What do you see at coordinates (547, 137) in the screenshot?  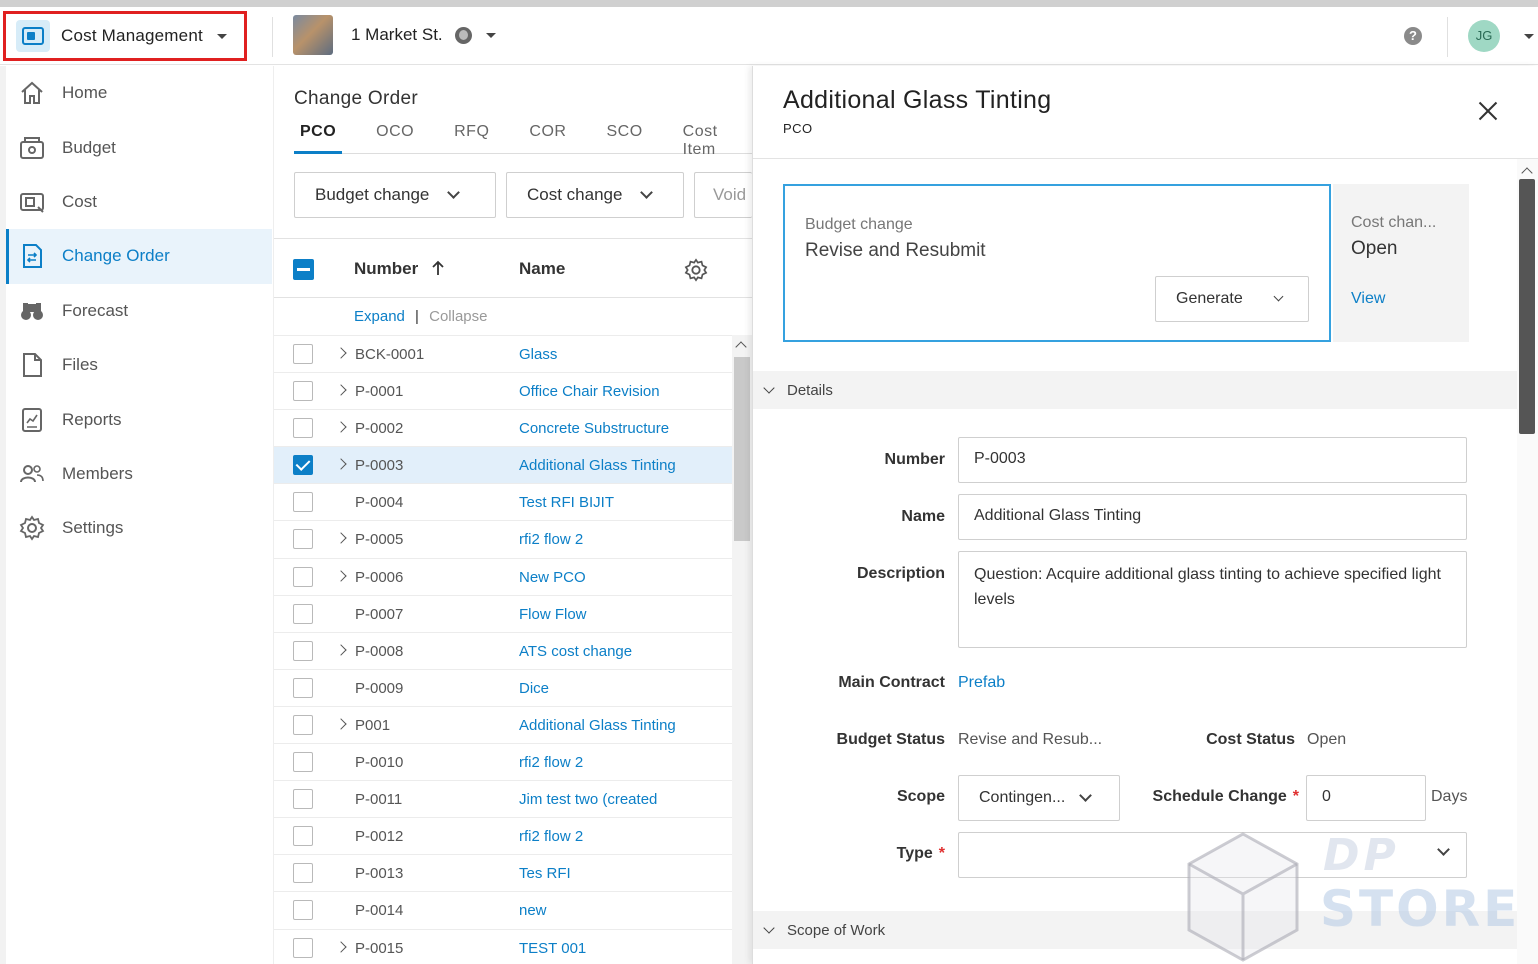 I see `tab-cor: COR` at bounding box center [547, 137].